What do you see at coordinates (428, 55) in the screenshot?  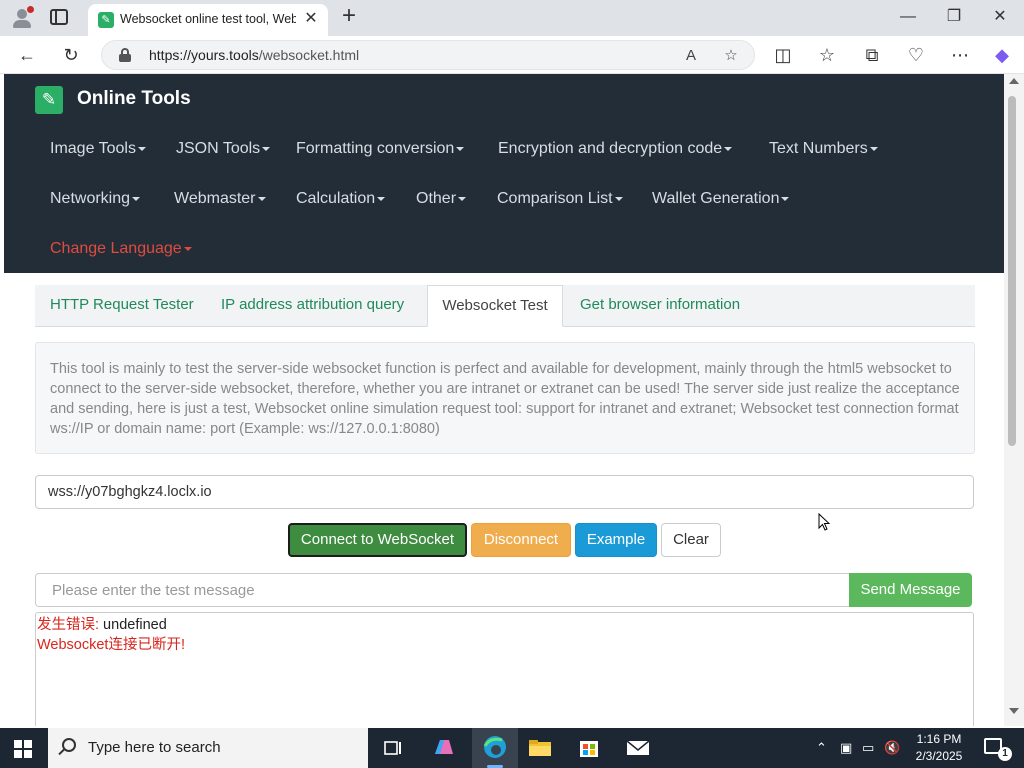 I see `address-bar: https://yours.tools/websocket.html A ☆` at bounding box center [428, 55].